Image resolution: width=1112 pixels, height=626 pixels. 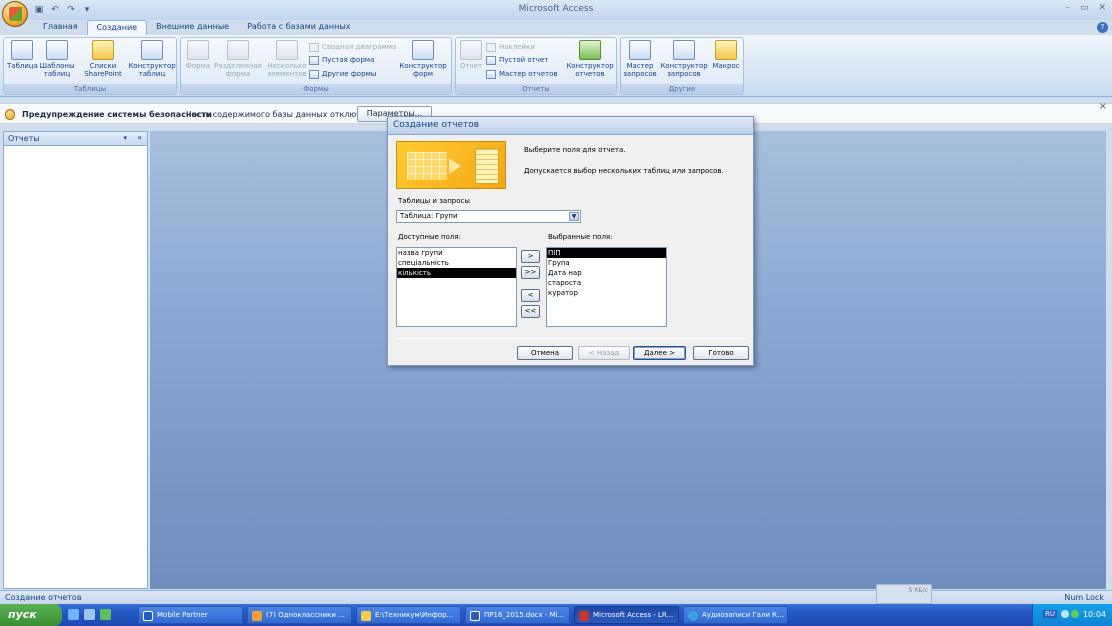 I want to click on form-design-label: Конструктор форм, so click(x=423, y=70).